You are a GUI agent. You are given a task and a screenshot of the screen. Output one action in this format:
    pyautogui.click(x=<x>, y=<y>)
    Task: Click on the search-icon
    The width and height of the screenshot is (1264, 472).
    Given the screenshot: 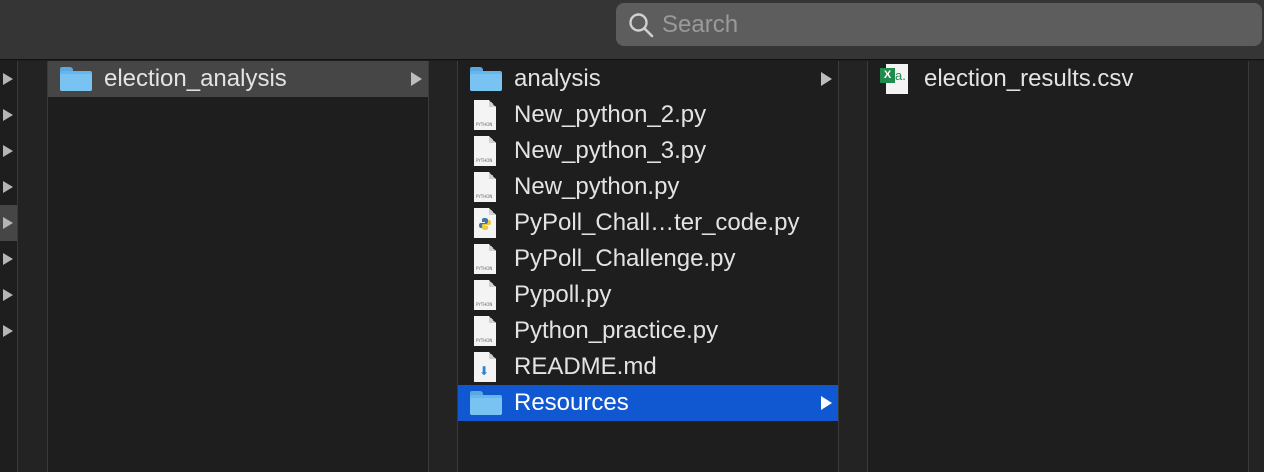 What is the action you would take?
    pyautogui.click(x=641, y=24)
    